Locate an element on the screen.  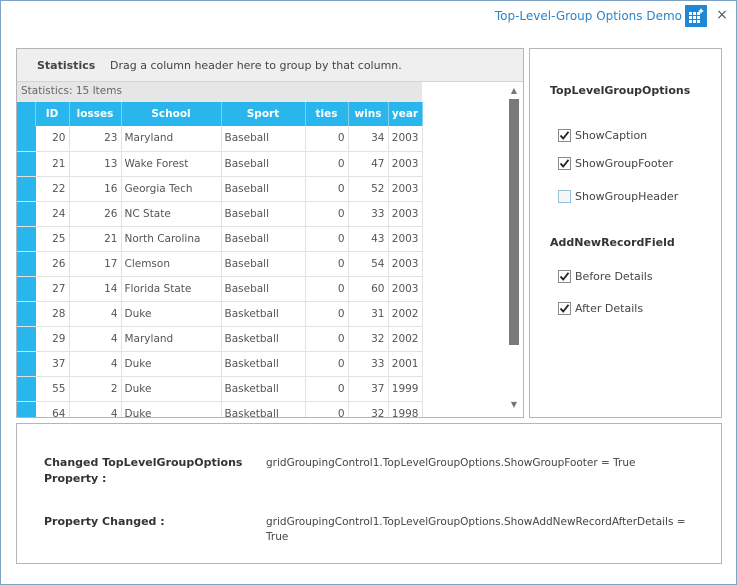
scroll-down-arrow-icon: ▼ is located at coordinates (514, 405).